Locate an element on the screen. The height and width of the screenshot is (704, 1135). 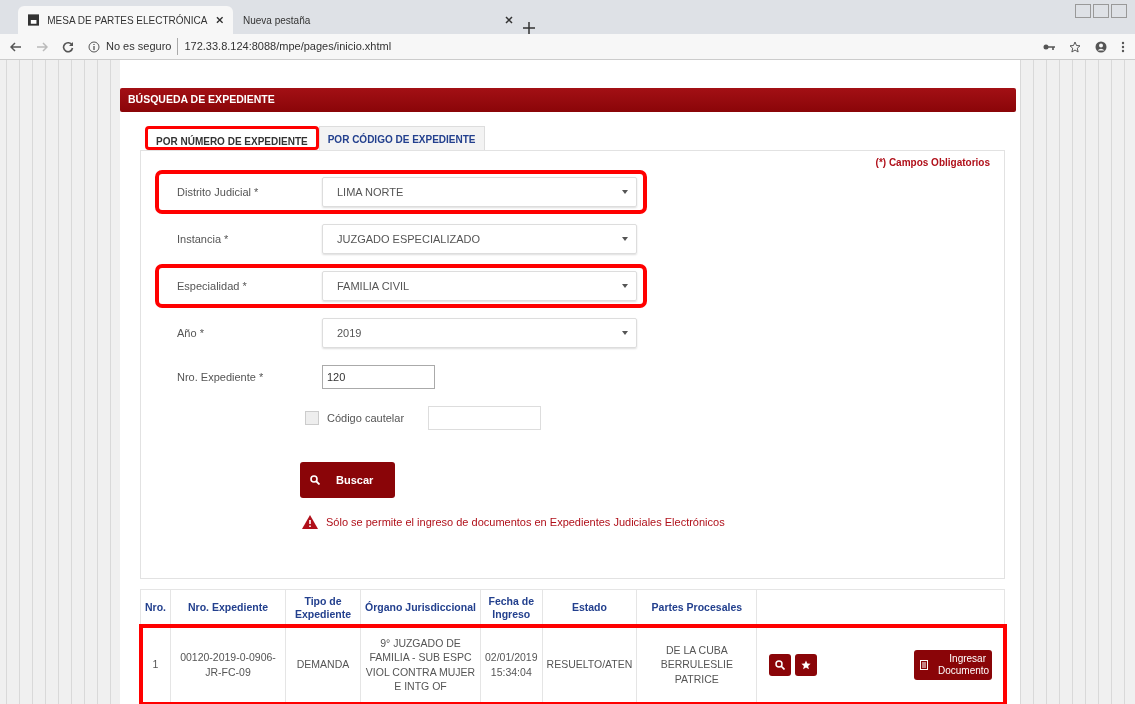
document-icon is located at coordinates (924, 664).